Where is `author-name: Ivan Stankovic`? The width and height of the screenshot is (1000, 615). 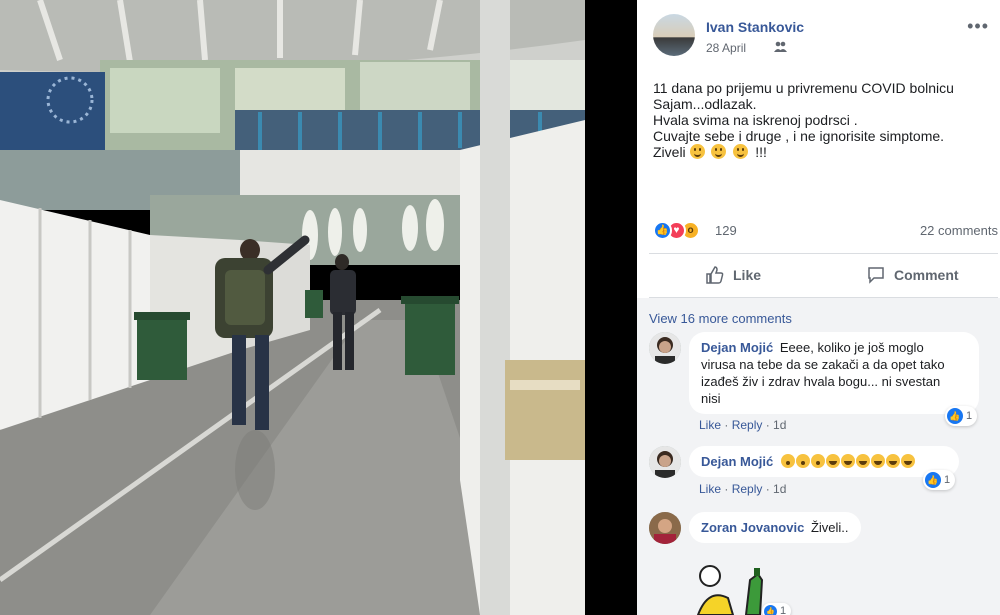
author-name: Ivan Stankovic is located at coordinates (755, 27).